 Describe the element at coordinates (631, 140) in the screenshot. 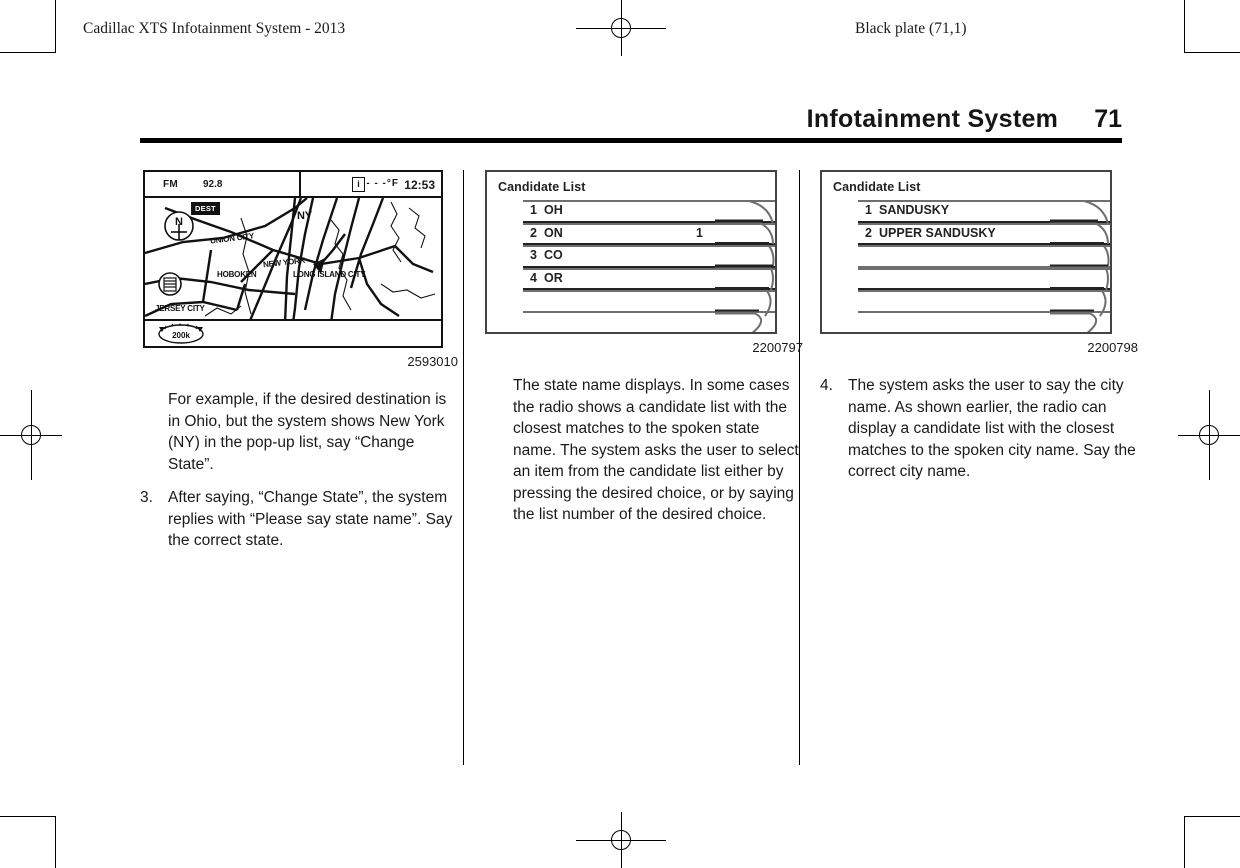

I see `page-title-rule` at that location.